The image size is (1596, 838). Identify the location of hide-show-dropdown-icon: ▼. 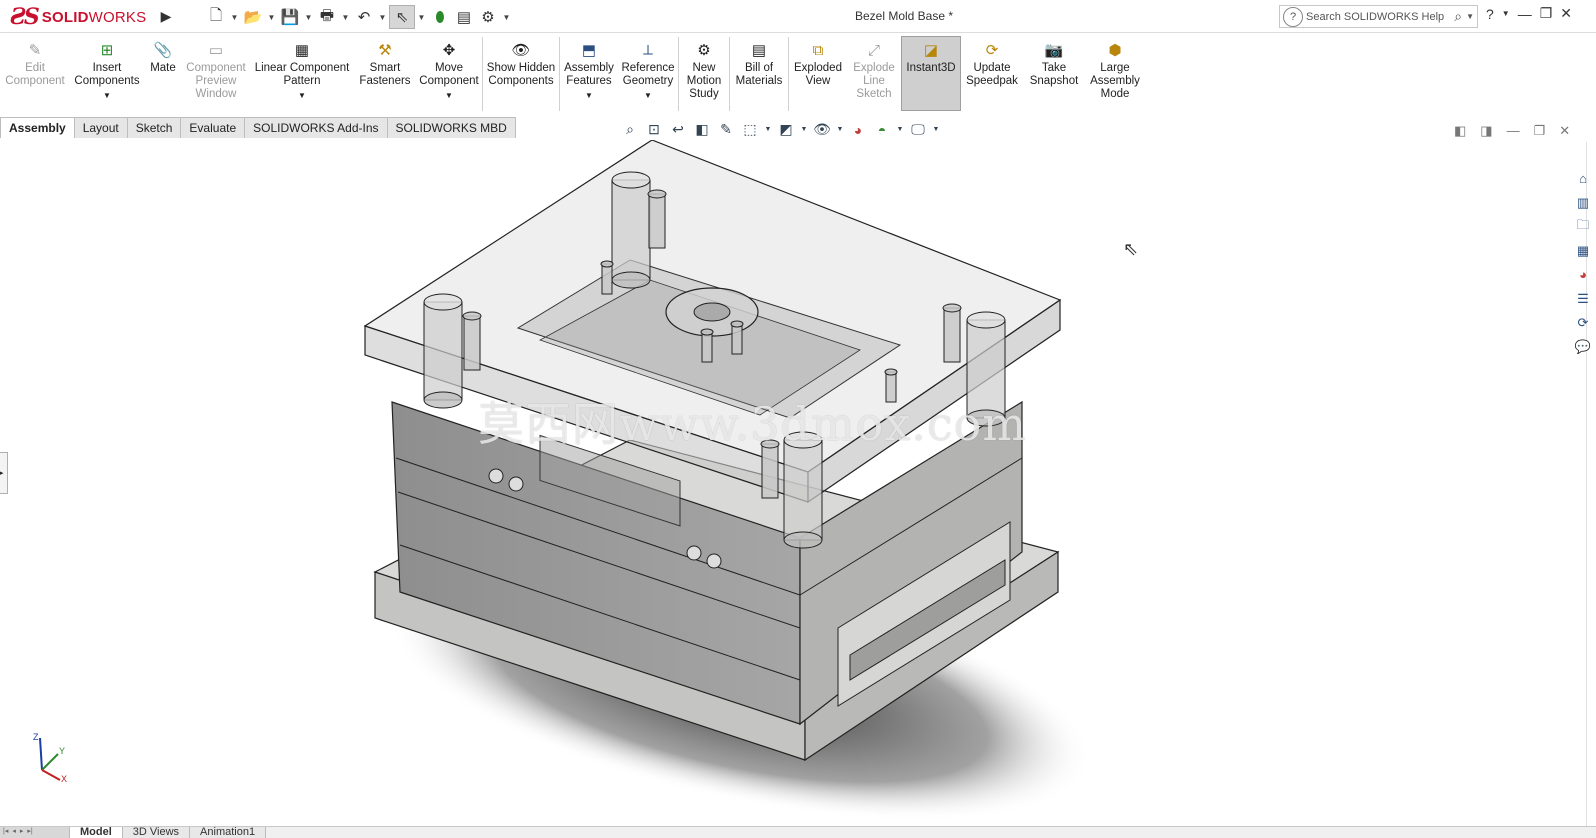
(840, 129).